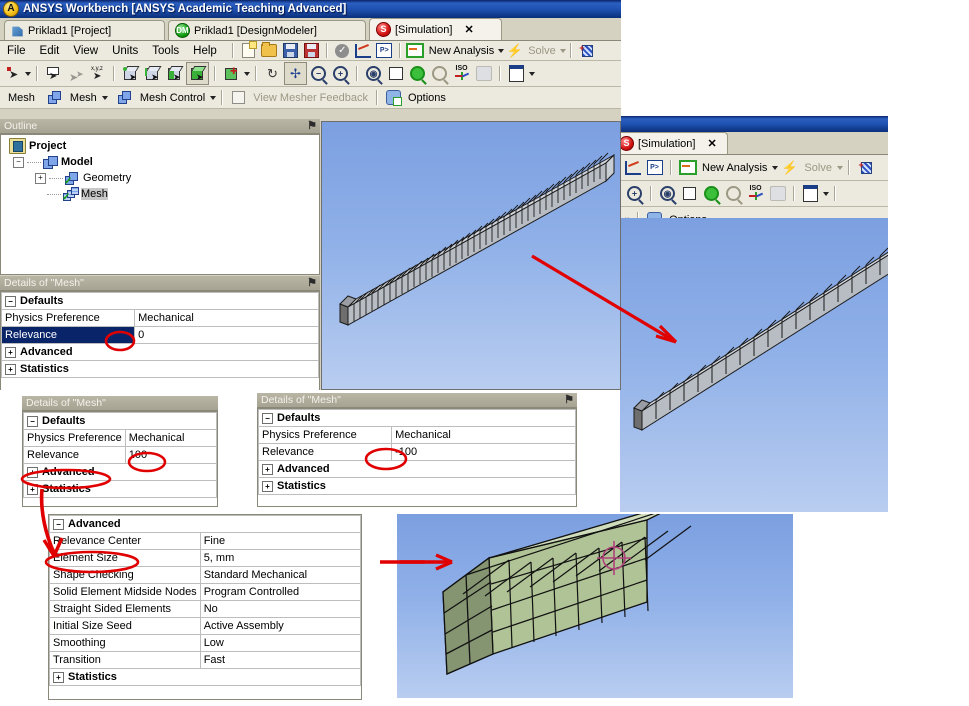  I want to click on zoom-in-icon: +, so click(340, 73).